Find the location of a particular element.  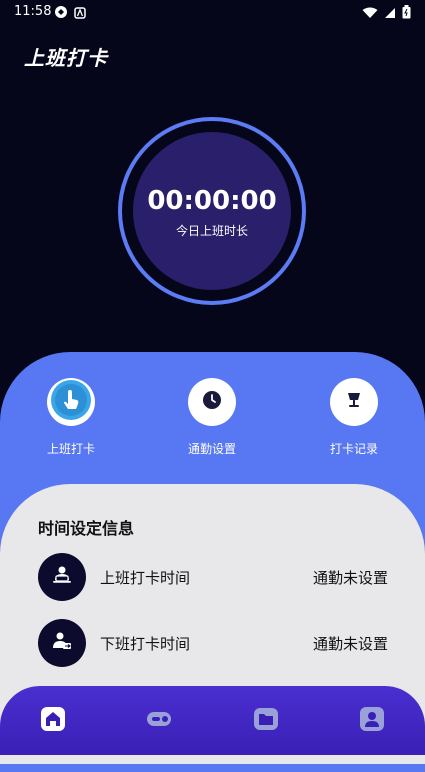

commute-settings-label: 通勤设置 is located at coordinates (211, 449).